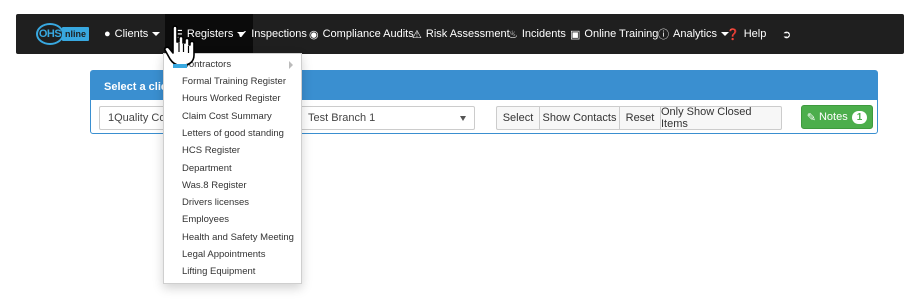 This screenshot has width=920, height=305. Describe the element at coordinates (214, 185) in the screenshot. I see `menu-item-was8-register: Was.8 Register` at that location.